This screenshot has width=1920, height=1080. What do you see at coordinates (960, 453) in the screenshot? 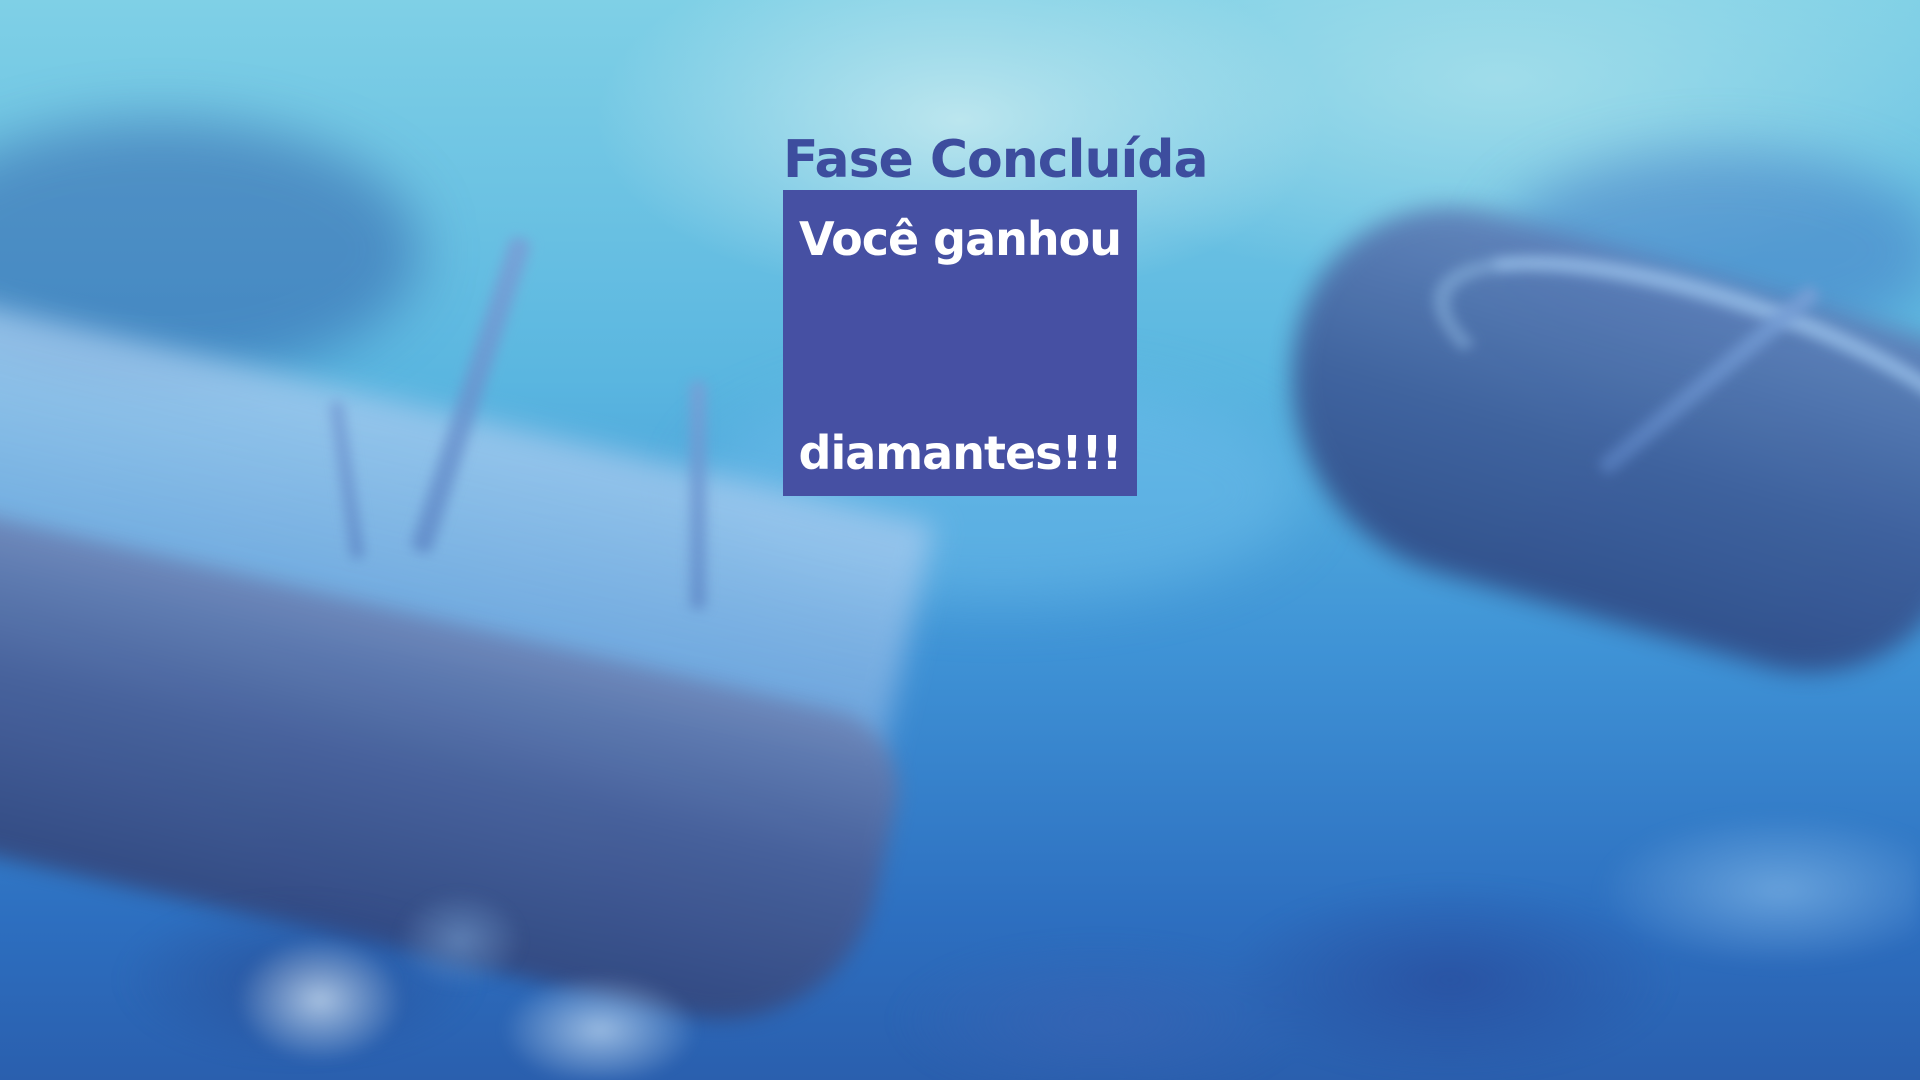
I see `reward-text-bottom: diamantes!!!` at bounding box center [960, 453].